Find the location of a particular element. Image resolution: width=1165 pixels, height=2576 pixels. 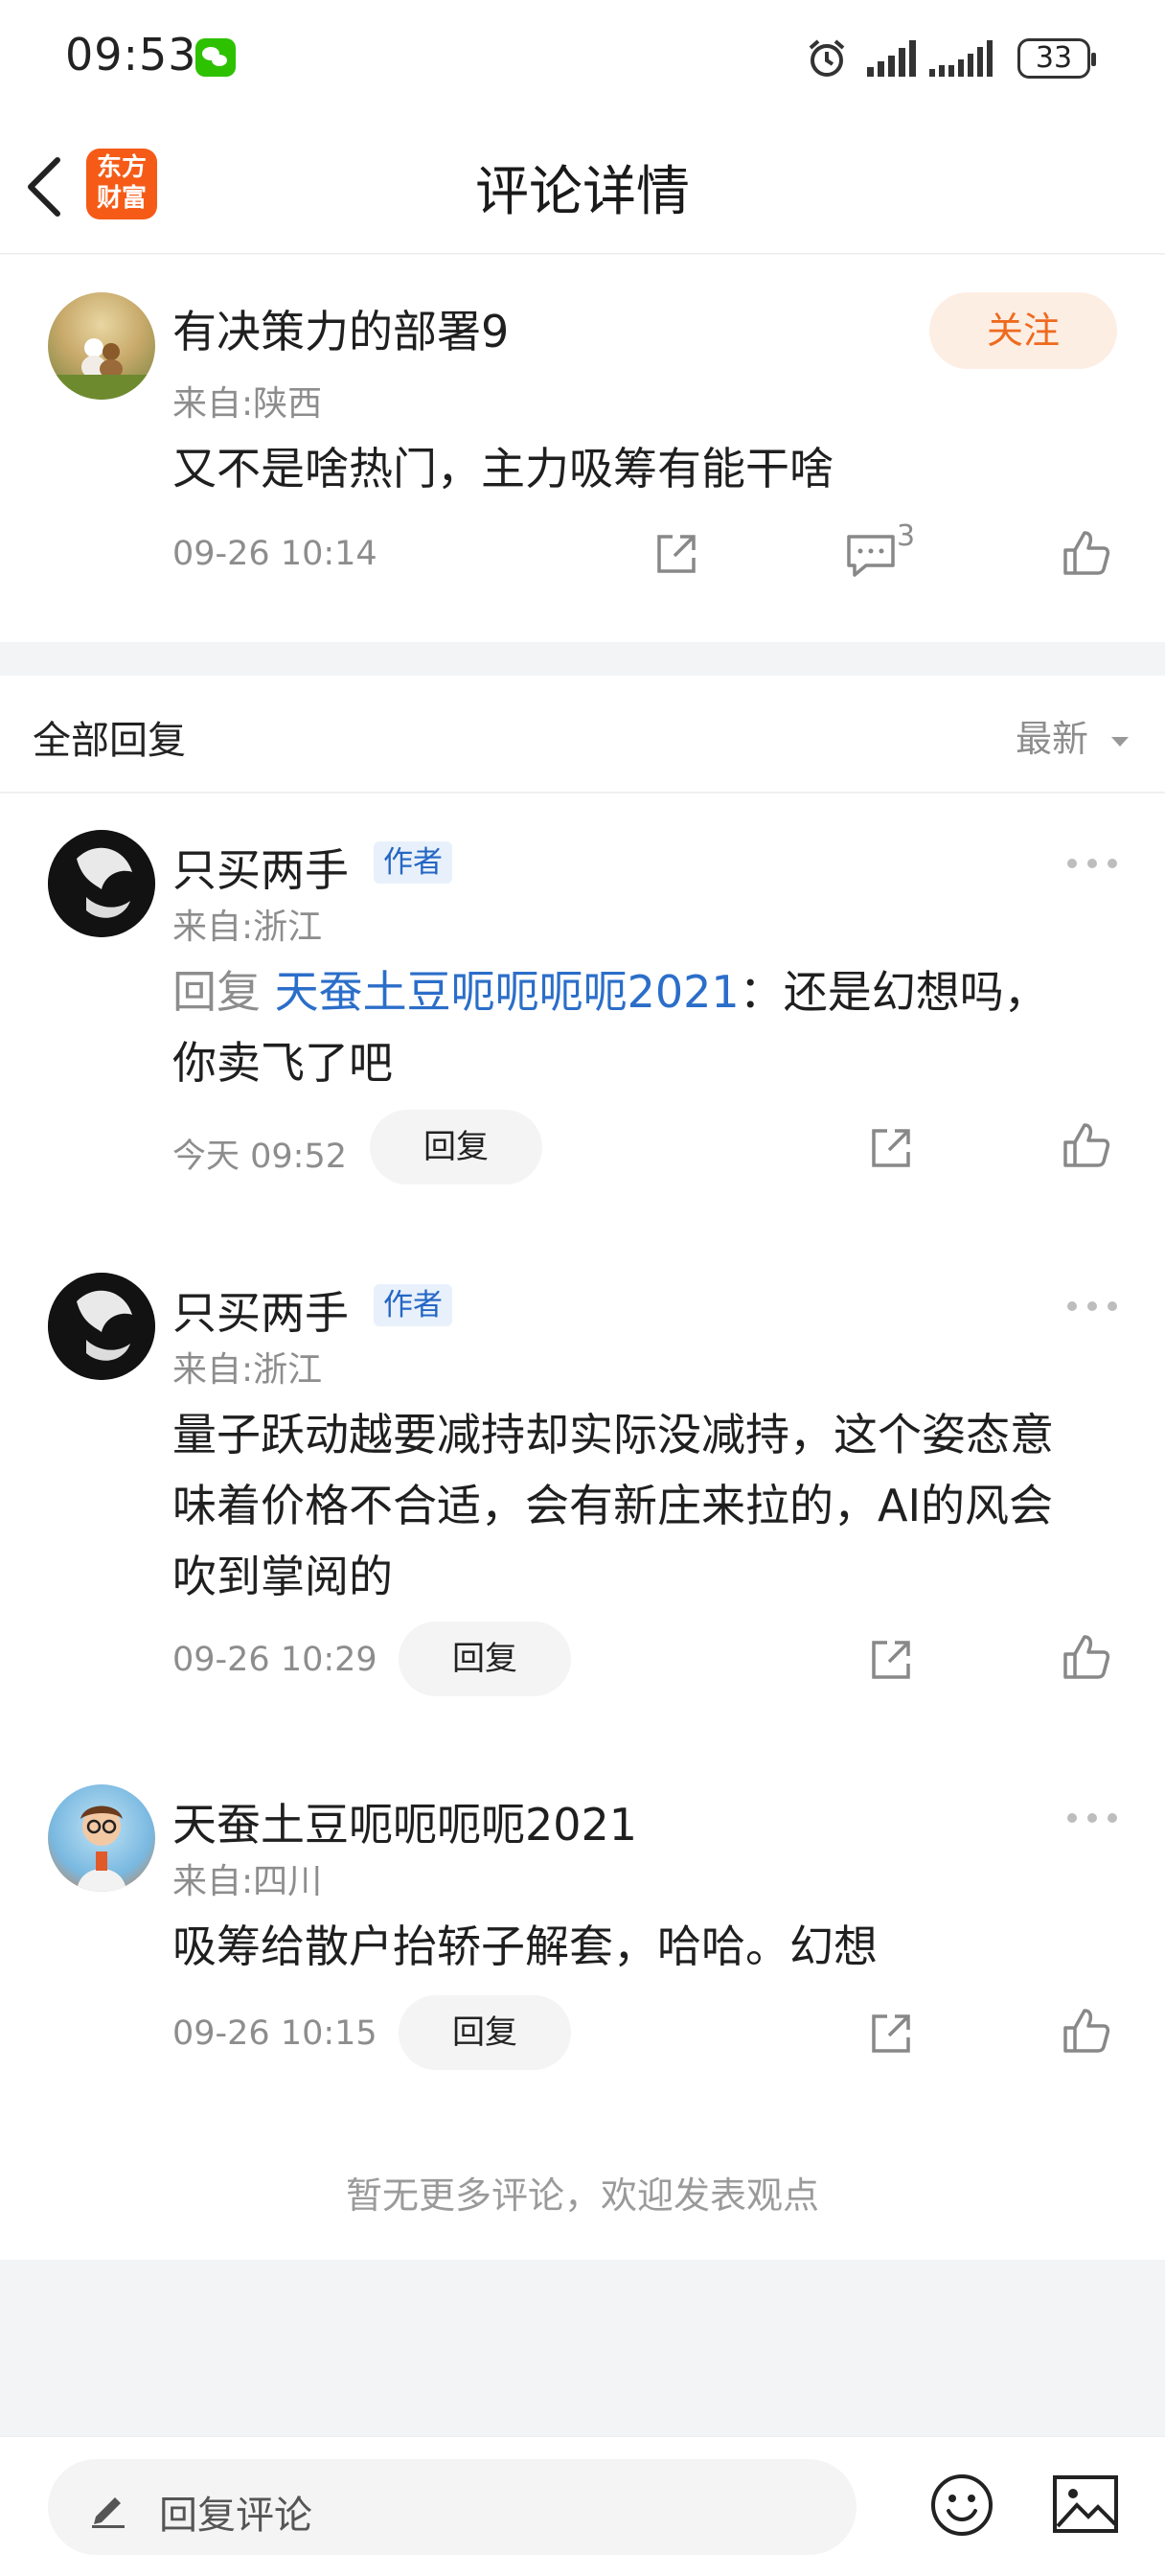

reply-username: 天蚕土豆呃呃呃呃2021 is located at coordinates (404, 1821).